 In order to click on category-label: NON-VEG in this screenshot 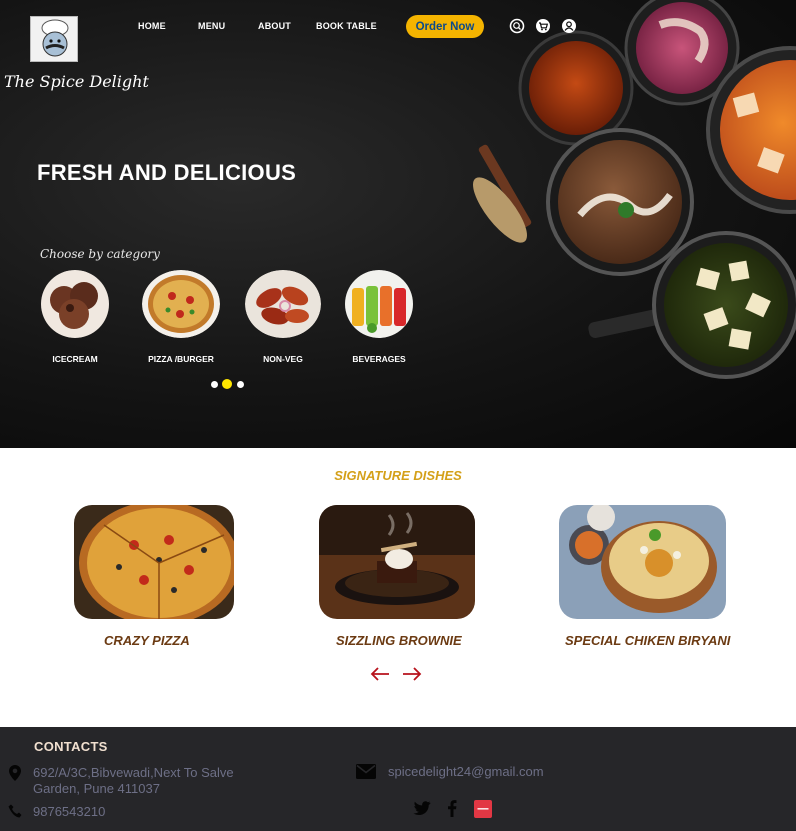, I will do `click(283, 359)`.